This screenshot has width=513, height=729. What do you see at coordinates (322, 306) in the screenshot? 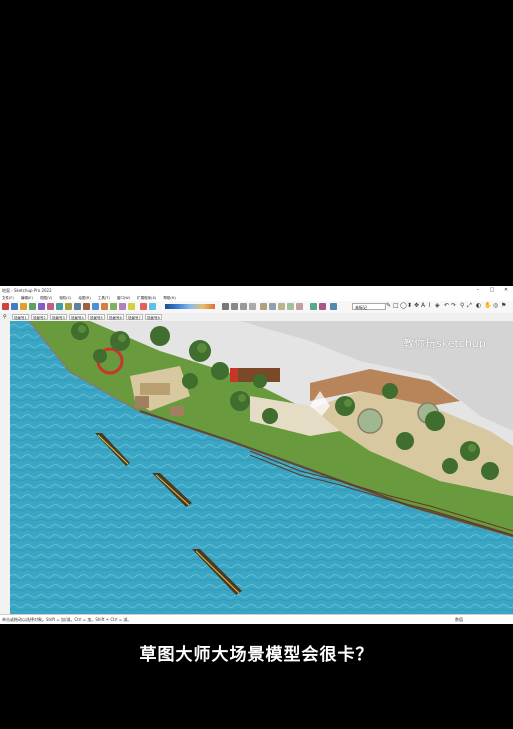
I see `extension-icon` at bounding box center [322, 306].